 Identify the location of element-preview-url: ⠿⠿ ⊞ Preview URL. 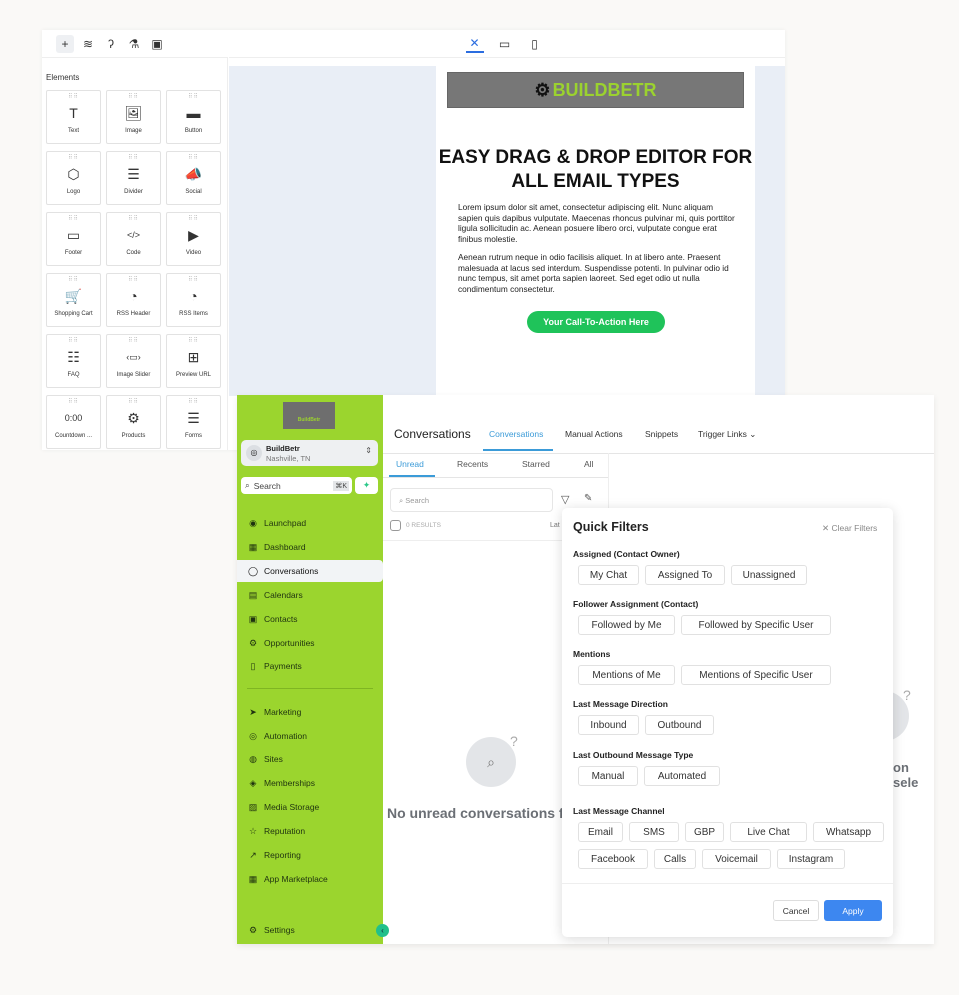
(193, 361).